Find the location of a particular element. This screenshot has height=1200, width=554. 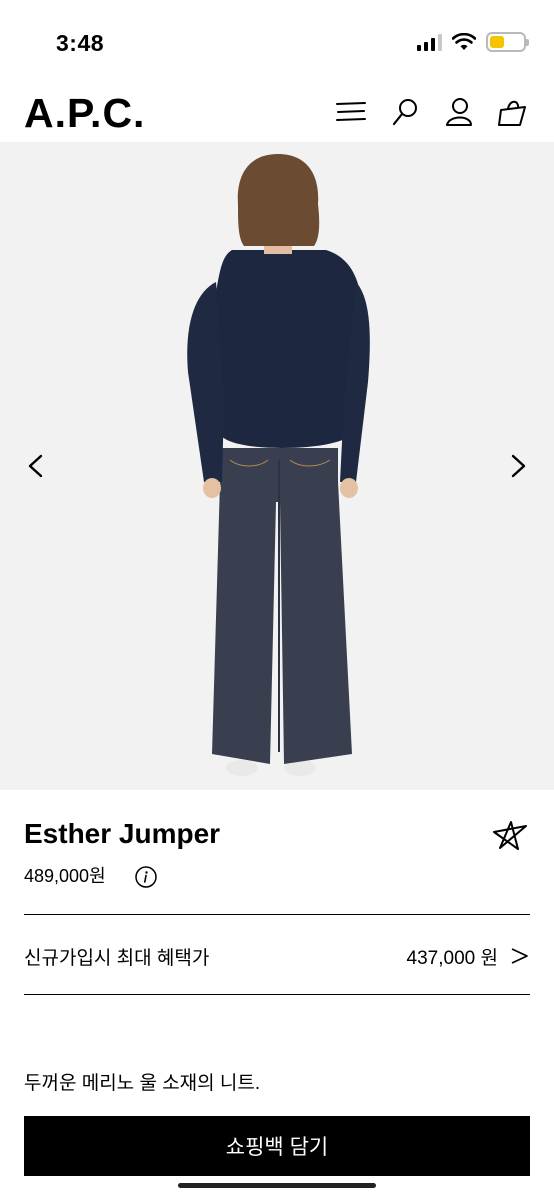

product-name: Esther Jumper is located at coordinates (122, 833).